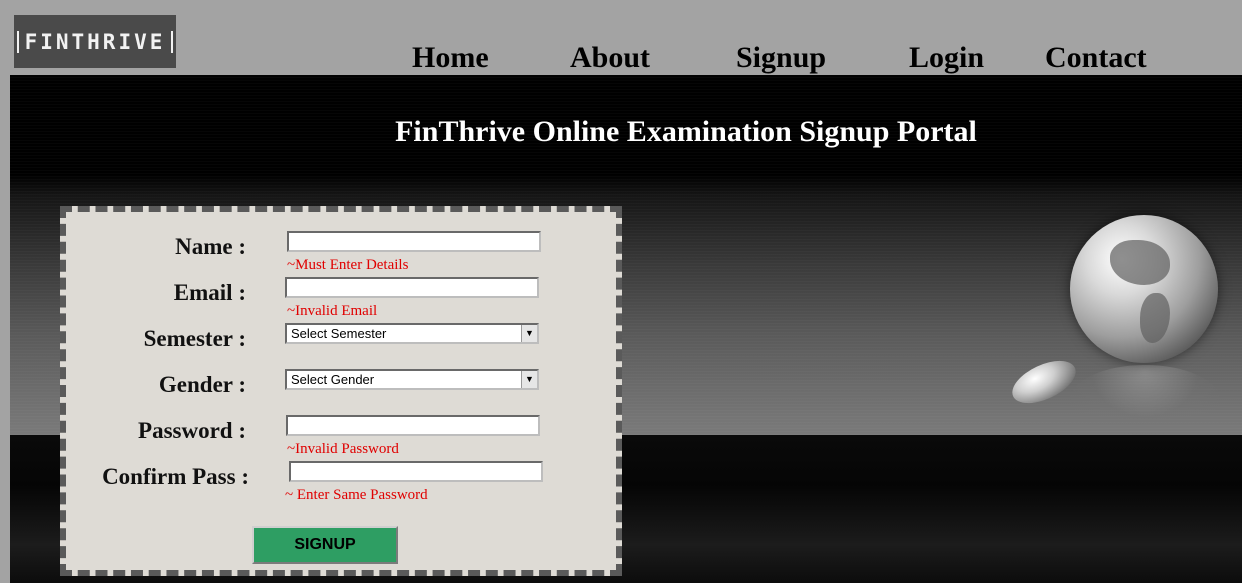 The height and width of the screenshot is (583, 1242). What do you see at coordinates (1145, 400) in the screenshot?
I see `globe-reflection` at bounding box center [1145, 400].